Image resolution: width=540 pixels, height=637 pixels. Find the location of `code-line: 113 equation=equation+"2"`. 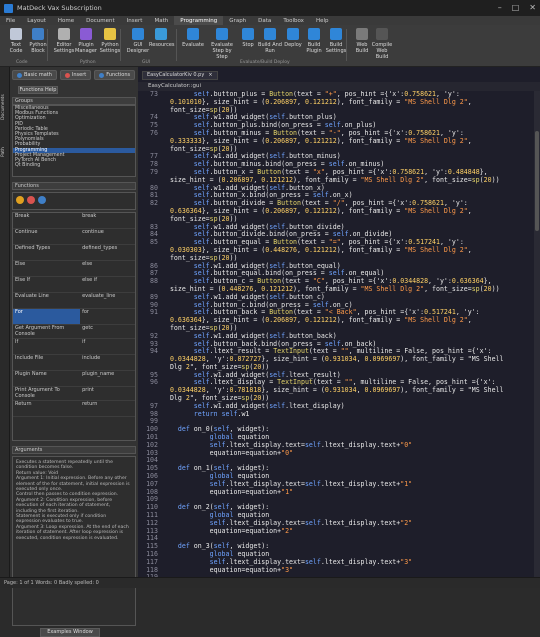

code-line: 113 equation=equation+"2" is located at coordinates (336, 531).